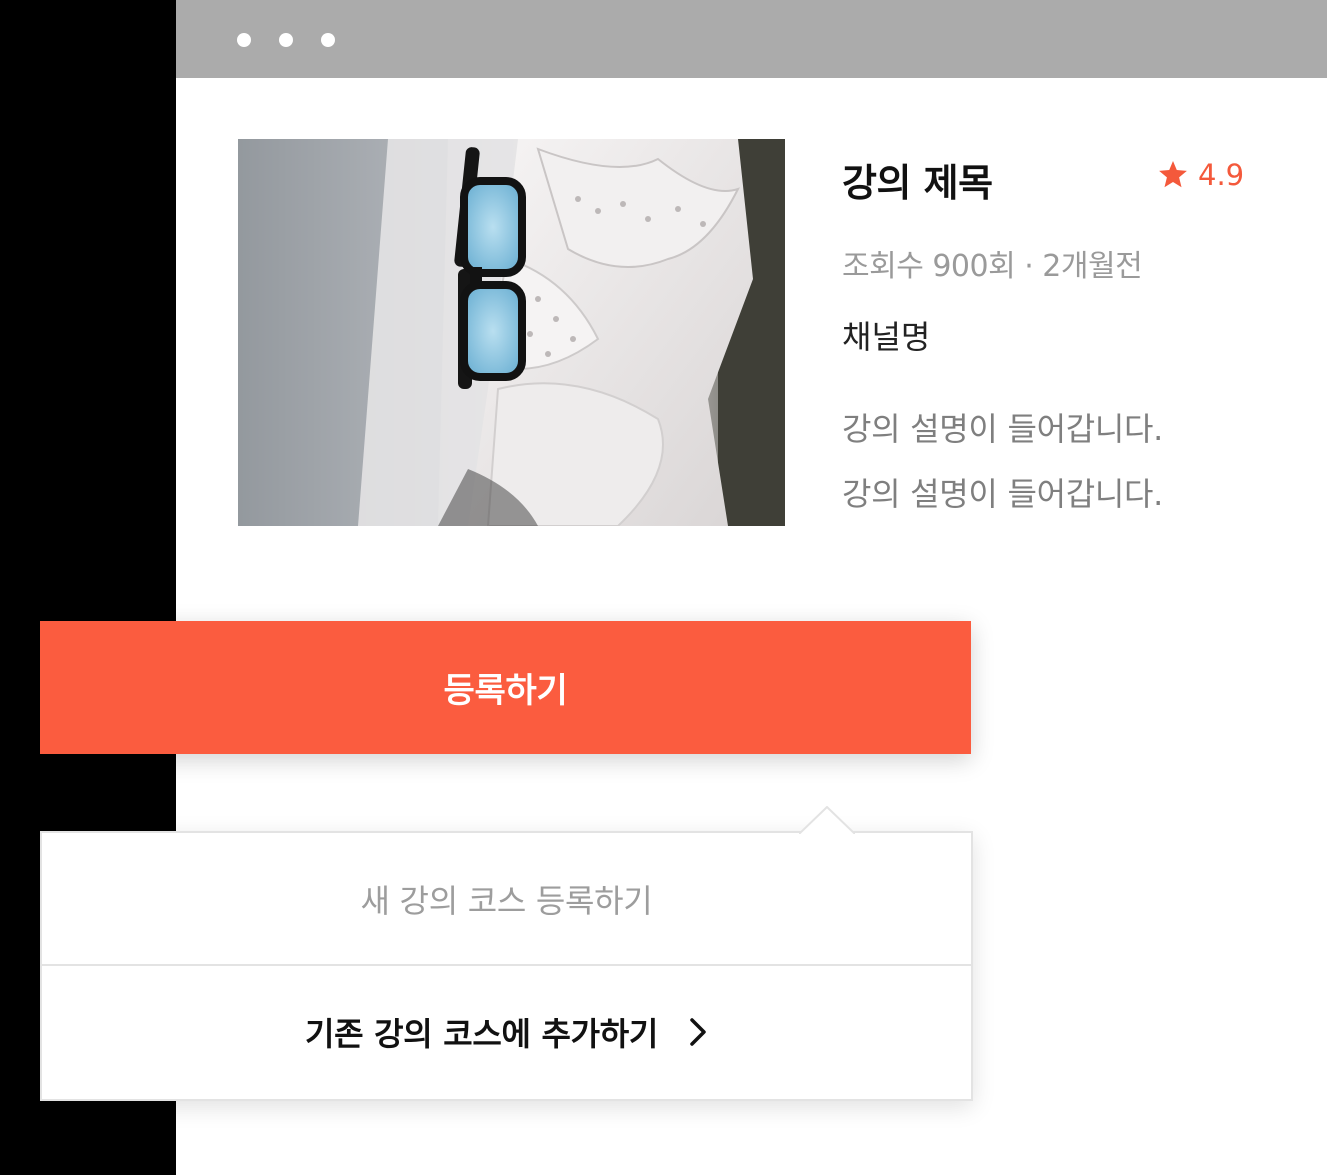 Image resolution: width=1327 pixels, height=1175 pixels. I want to click on menu-item-new-course: 새 강의 코스 등록하기, so click(506, 898).